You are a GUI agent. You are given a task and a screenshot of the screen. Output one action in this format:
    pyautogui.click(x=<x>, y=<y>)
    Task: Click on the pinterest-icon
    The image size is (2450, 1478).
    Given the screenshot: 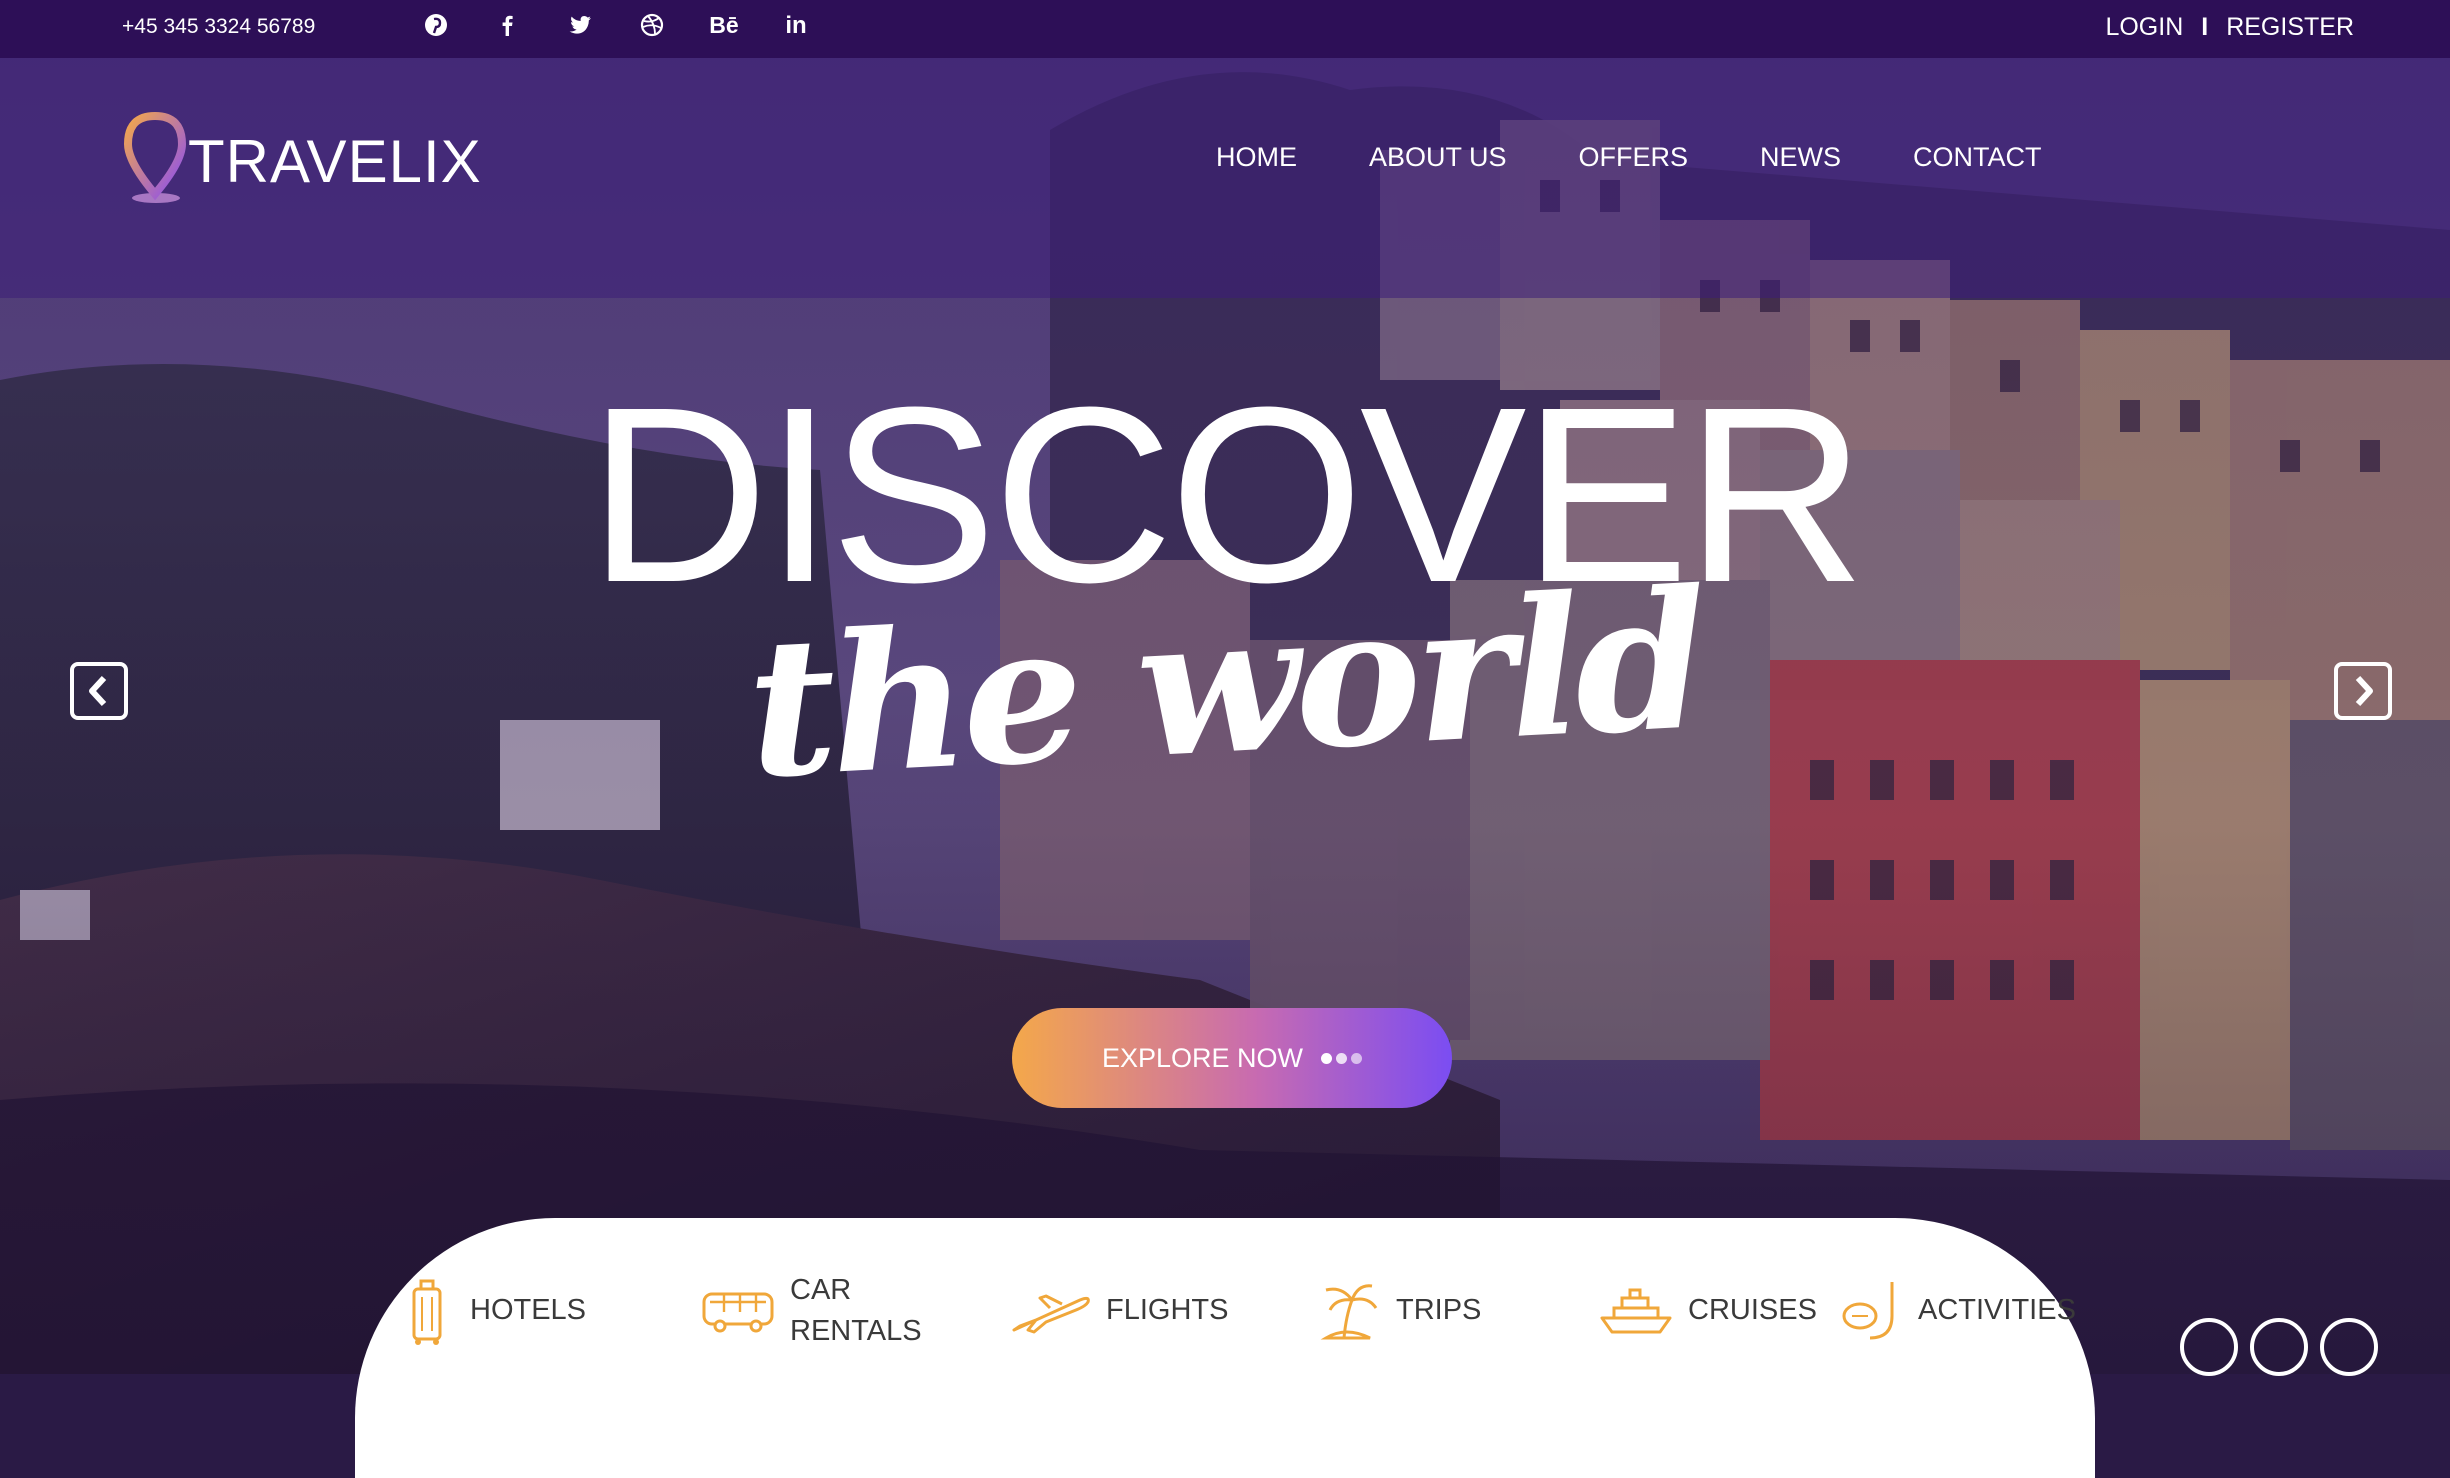 What is the action you would take?
    pyautogui.click(x=436, y=28)
    